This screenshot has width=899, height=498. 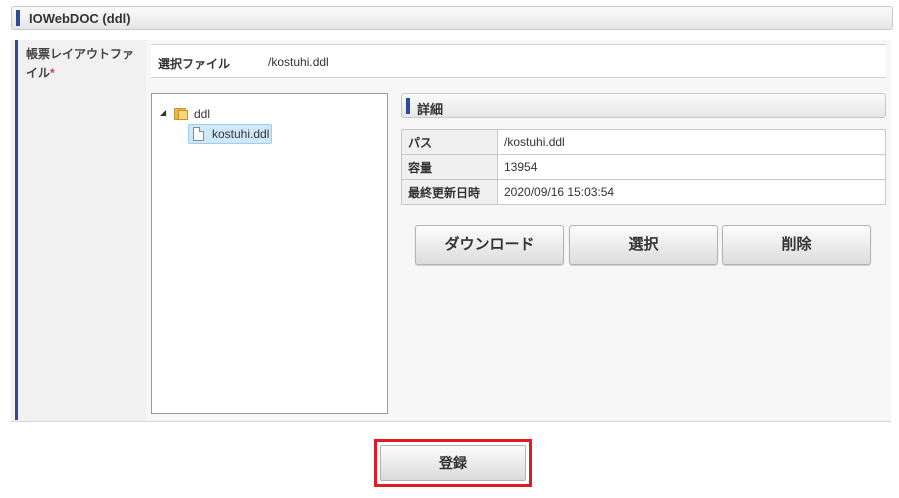 What do you see at coordinates (18, 18) in the screenshot?
I see `header-accent-bar` at bounding box center [18, 18].